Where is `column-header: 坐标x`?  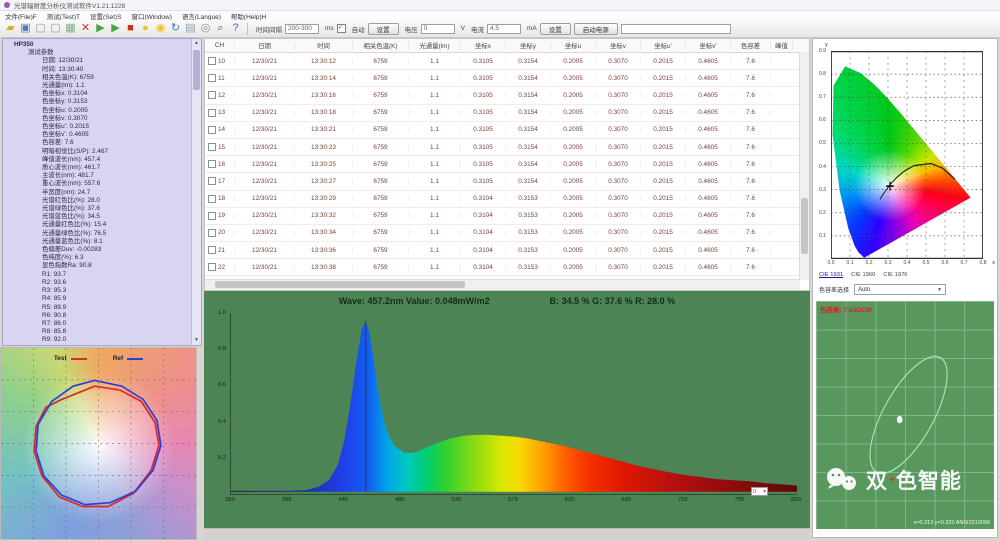 column-header: 坐标x is located at coordinates (483, 45).